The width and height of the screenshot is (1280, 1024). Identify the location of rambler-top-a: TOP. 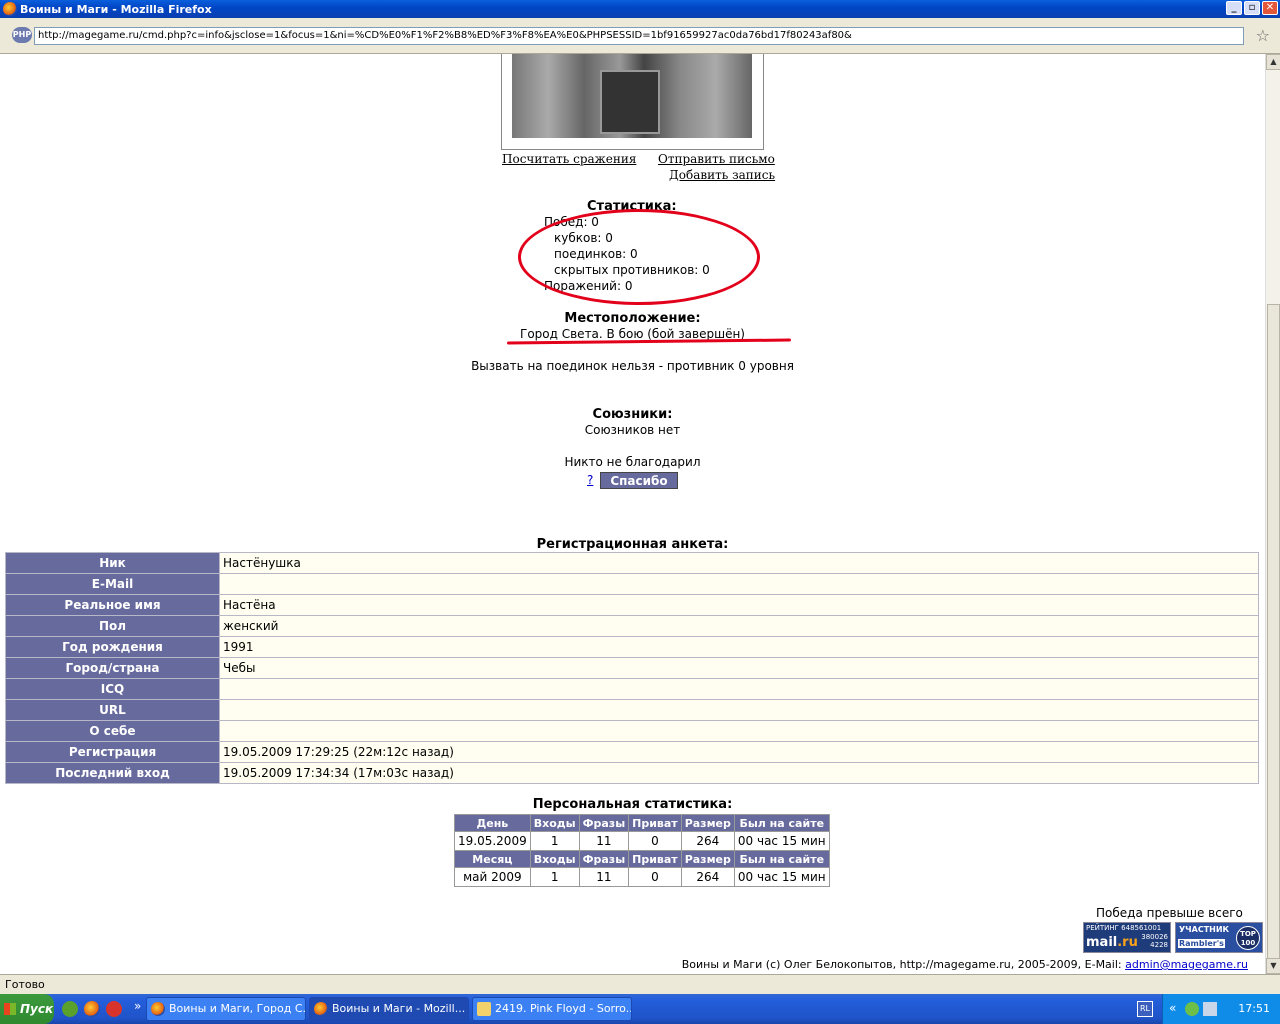
(1248, 934).